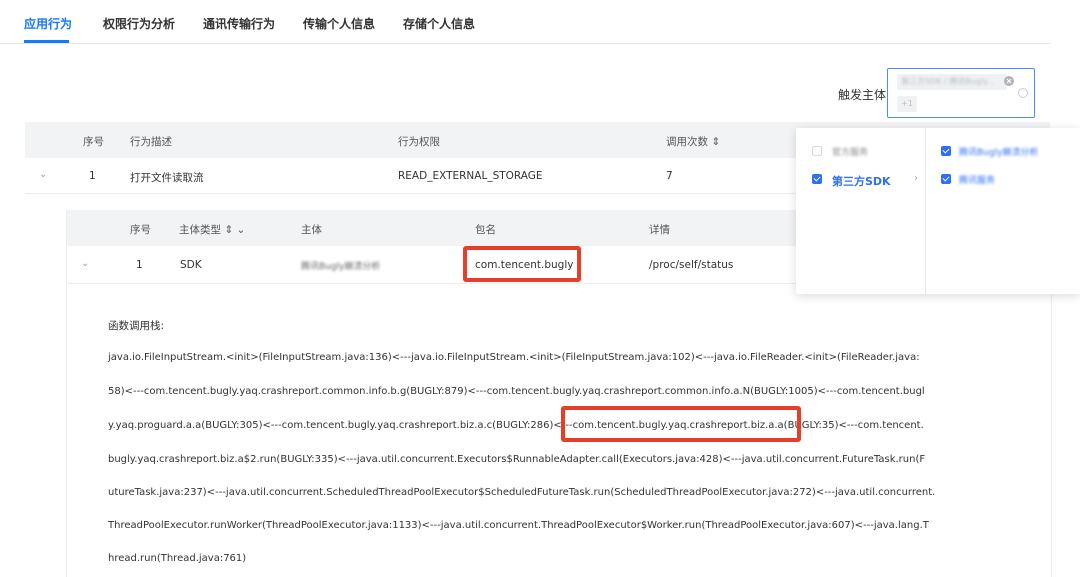 The height and width of the screenshot is (577, 1080). I want to click on cascader-option-third-party-sdk: 第三方SDK ›, so click(867, 180).